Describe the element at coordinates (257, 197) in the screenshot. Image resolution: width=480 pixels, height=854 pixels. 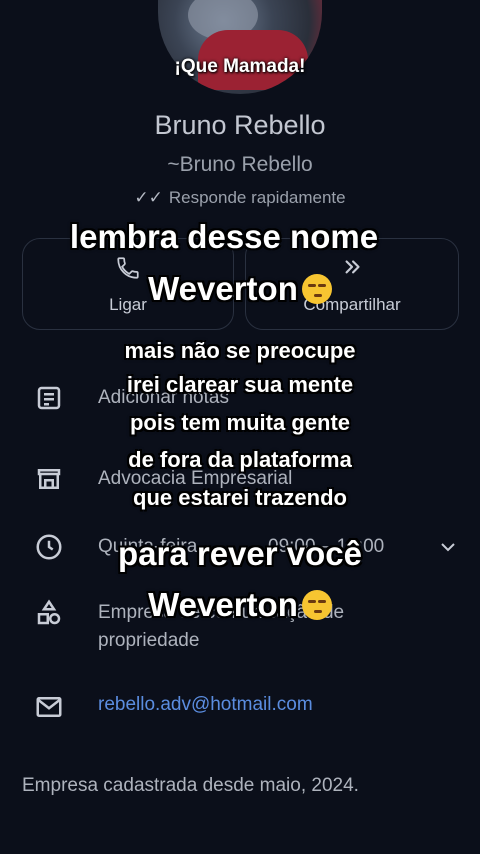
I see `response-status-text: Responde rapidamente` at that location.